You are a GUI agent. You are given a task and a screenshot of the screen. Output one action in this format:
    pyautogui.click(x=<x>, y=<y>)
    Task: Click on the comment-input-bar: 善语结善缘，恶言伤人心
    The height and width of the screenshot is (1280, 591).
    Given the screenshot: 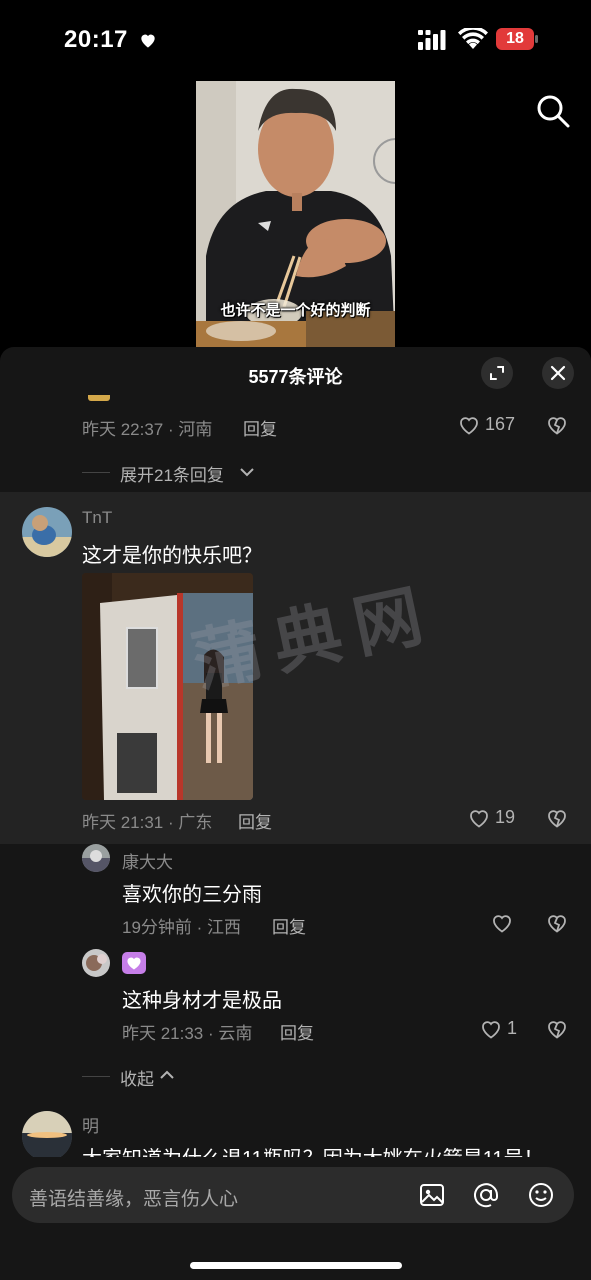 What is the action you would take?
    pyautogui.click(x=295, y=1218)
    